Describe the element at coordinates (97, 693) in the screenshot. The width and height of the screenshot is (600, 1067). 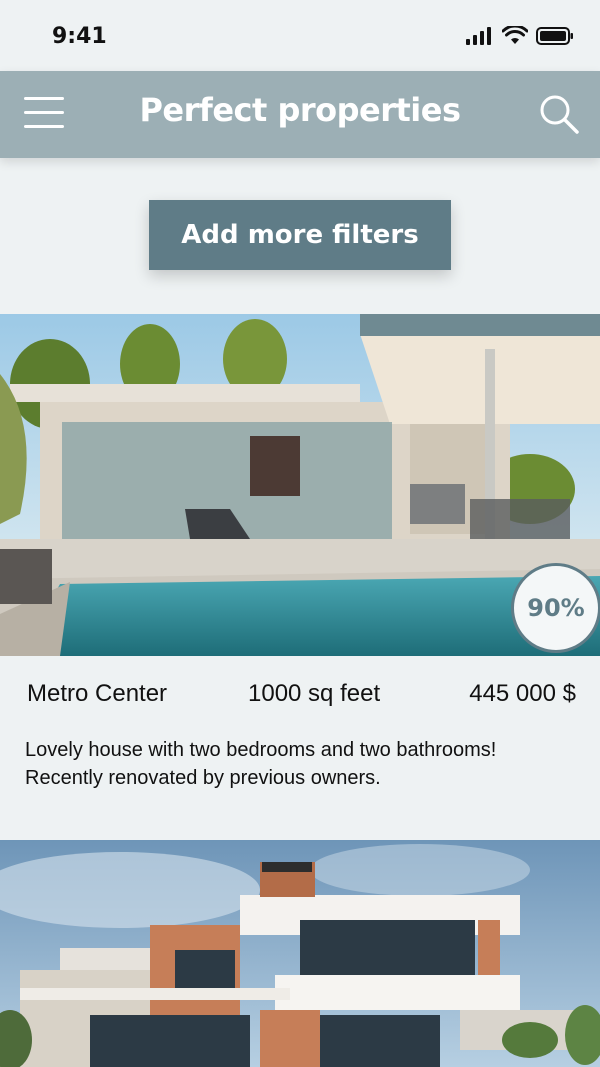
I see `property-location: Metro Center` at that location.